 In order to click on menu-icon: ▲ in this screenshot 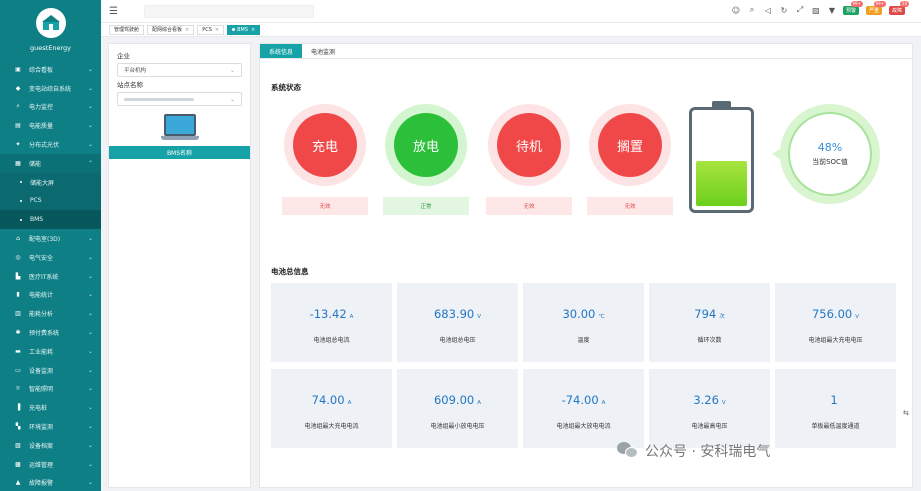, I will do `click(18, 483)`.